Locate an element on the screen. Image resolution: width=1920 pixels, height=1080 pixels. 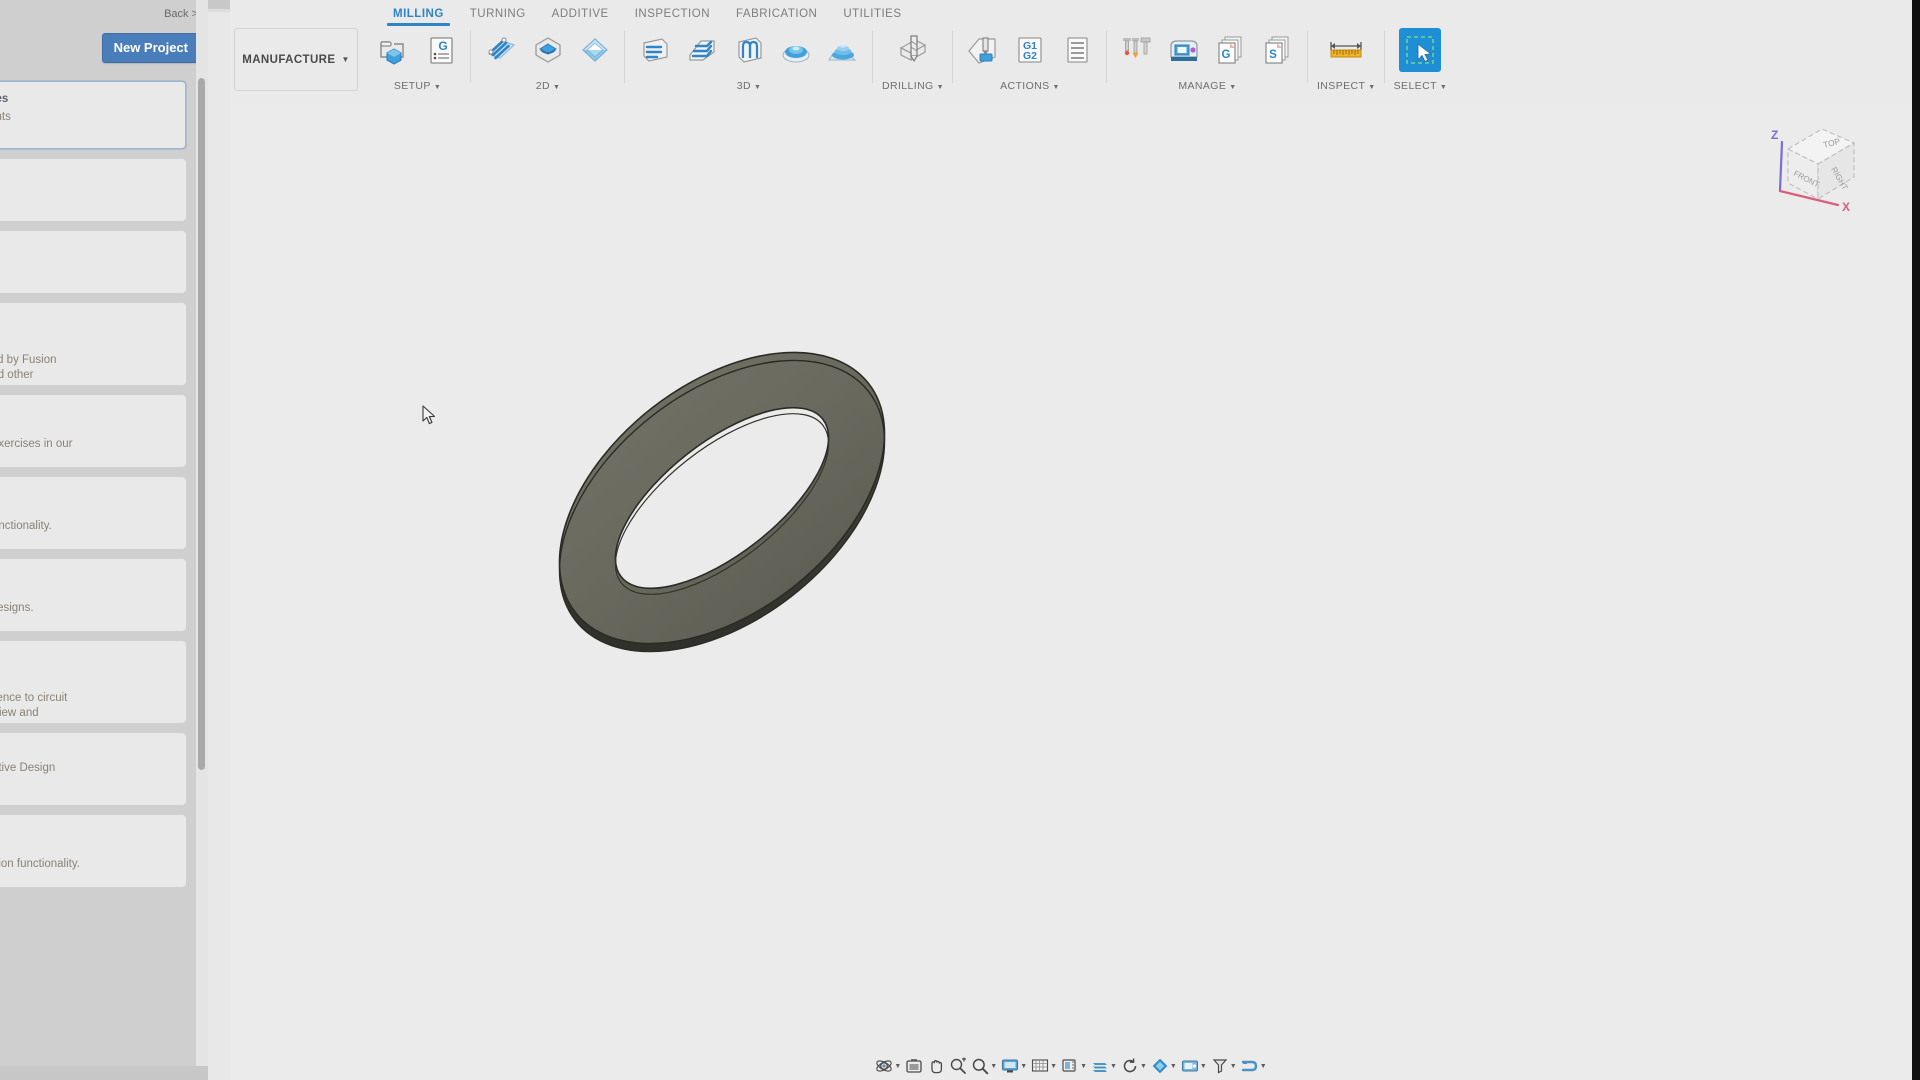
project-card-description-line: Simulation functionality. is located at coordinates (40, 864).